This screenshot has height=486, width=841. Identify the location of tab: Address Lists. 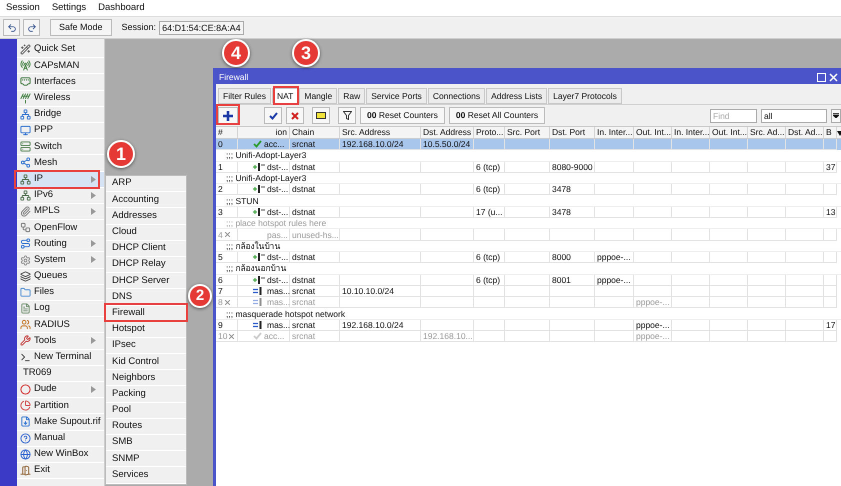
(517, 96).